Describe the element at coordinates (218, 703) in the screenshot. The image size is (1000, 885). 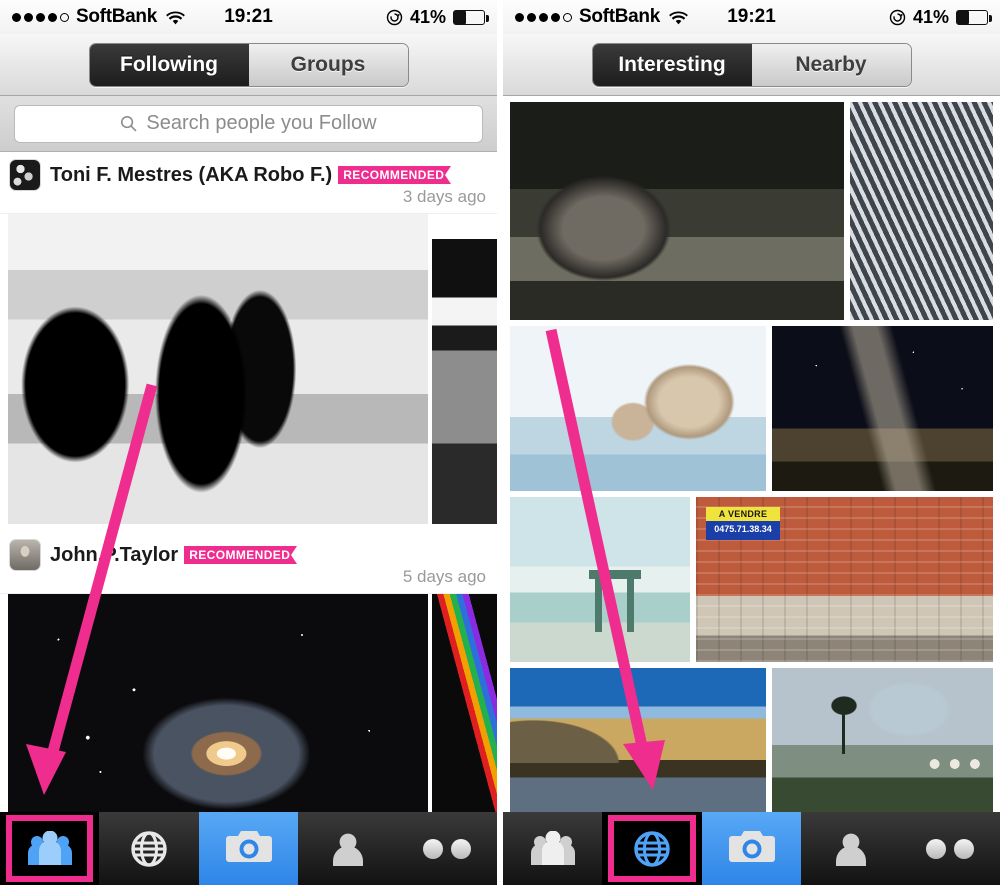
I see `photo-spiral-galaxy-m81` at that location.